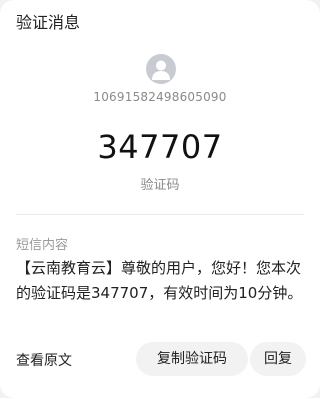 The width and height of the screenshot is (320, 398). I want to click on view-original-button: 查看原文, so click(44, 360).